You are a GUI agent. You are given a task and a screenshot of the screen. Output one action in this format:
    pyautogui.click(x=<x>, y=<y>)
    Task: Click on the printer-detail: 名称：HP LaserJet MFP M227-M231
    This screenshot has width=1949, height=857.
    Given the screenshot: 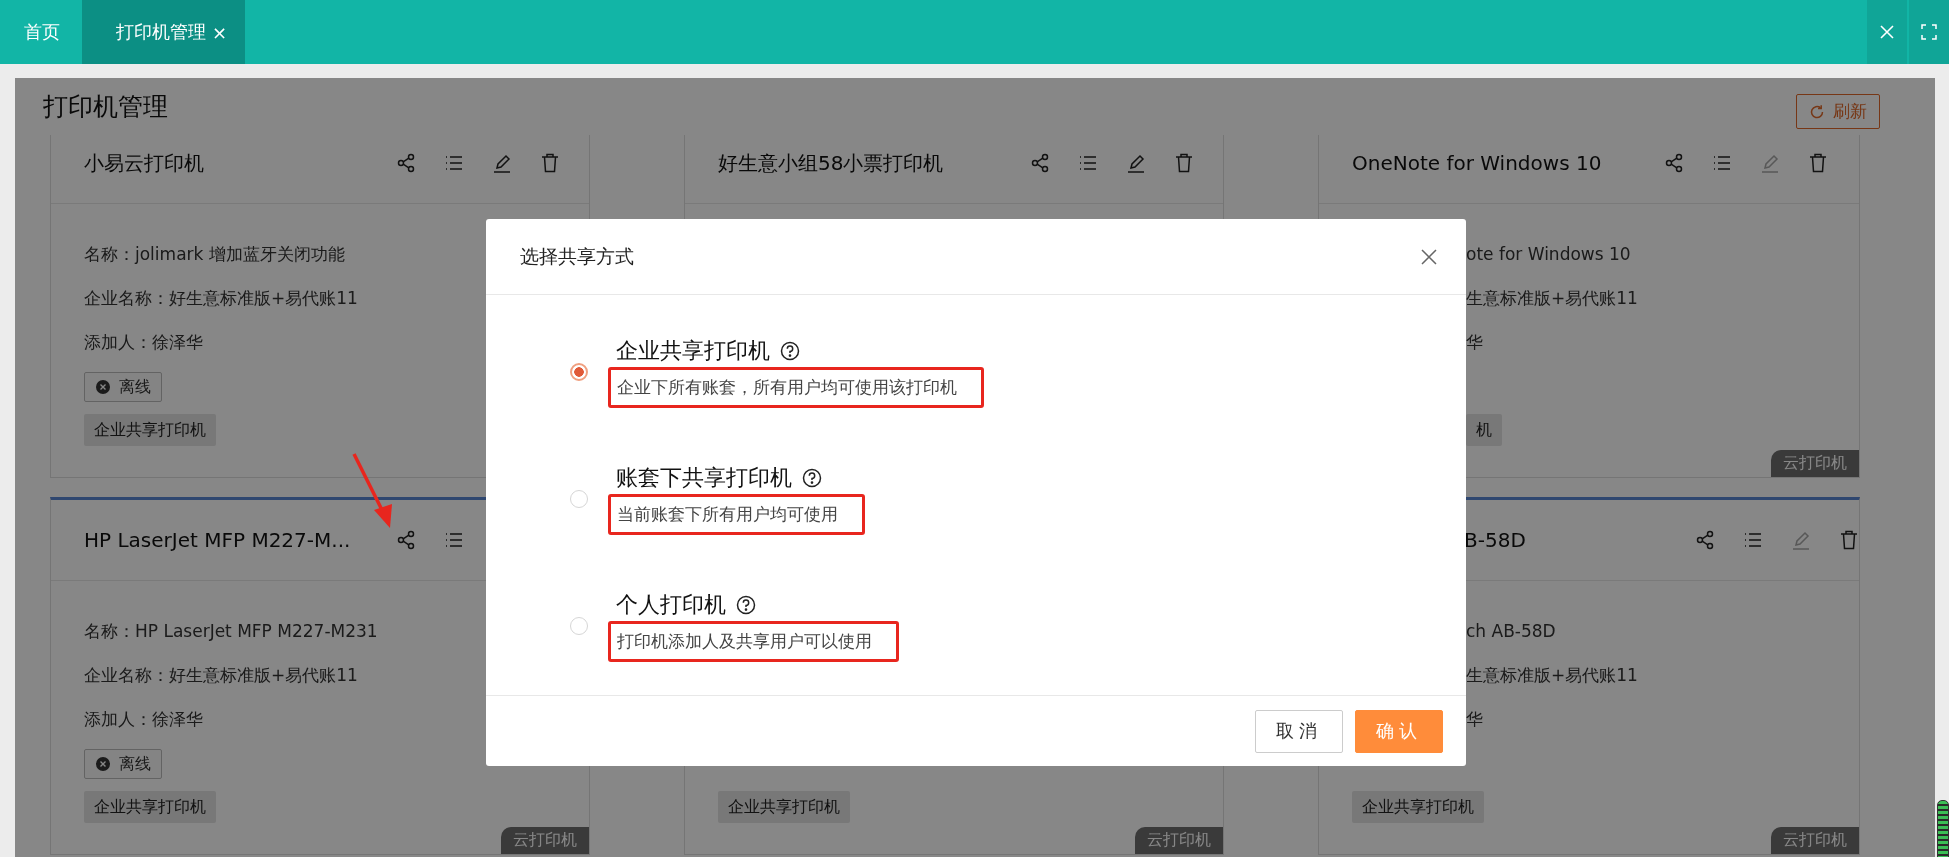 What is the action you would take?
    pyautogui.click(x=231, y=631)
    